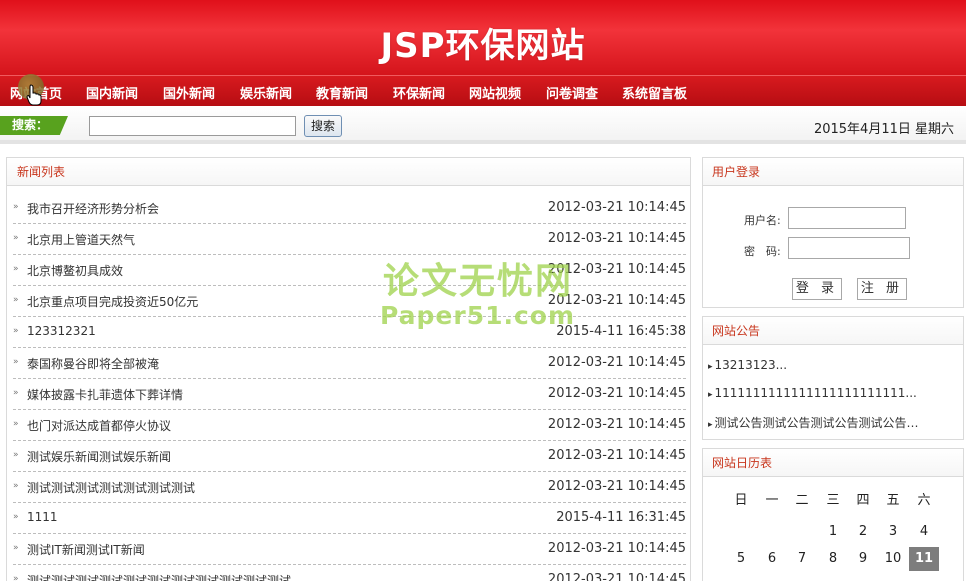 This screenshot has height=581, width=966. Describe the element at coordinates (419, 92) in the screenshot. I see `nav-item-environment: 环保新闻` at that location.